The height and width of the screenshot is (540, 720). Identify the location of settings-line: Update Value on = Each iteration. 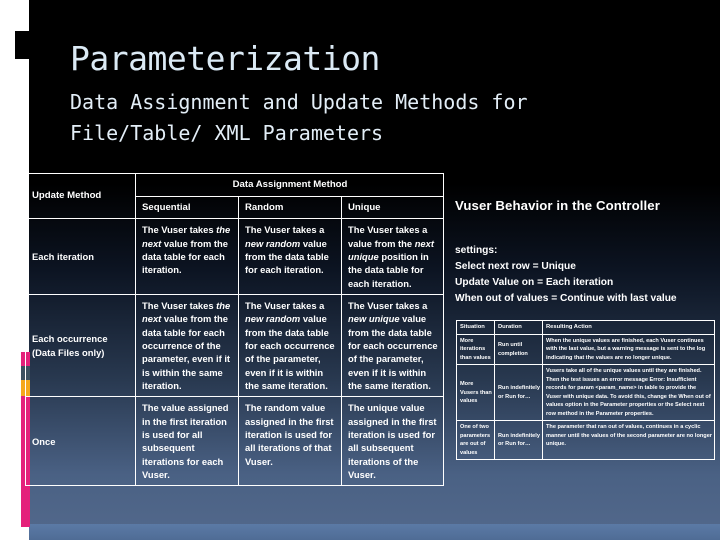
(534, 283).